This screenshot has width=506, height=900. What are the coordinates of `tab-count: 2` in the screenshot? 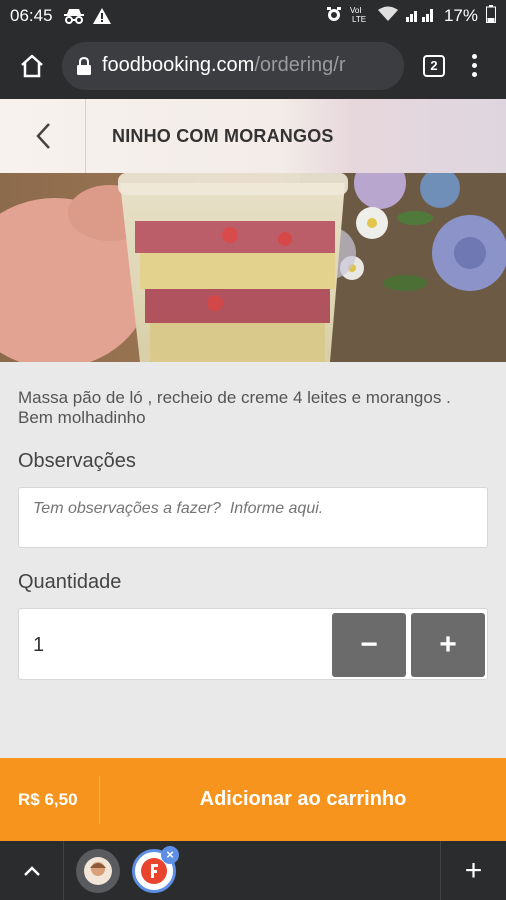 It's located at (434, 65).